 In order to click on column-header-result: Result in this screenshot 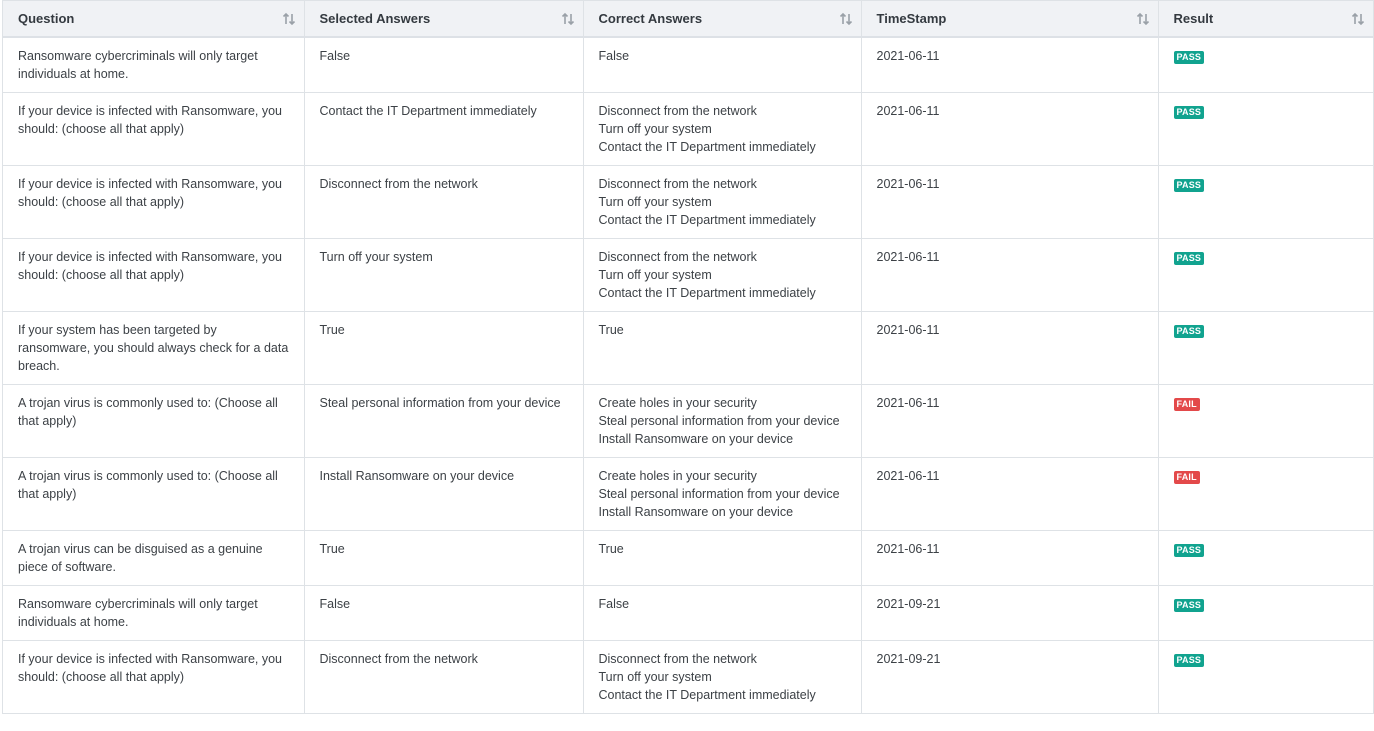, I will do `click(1265, 19)`.